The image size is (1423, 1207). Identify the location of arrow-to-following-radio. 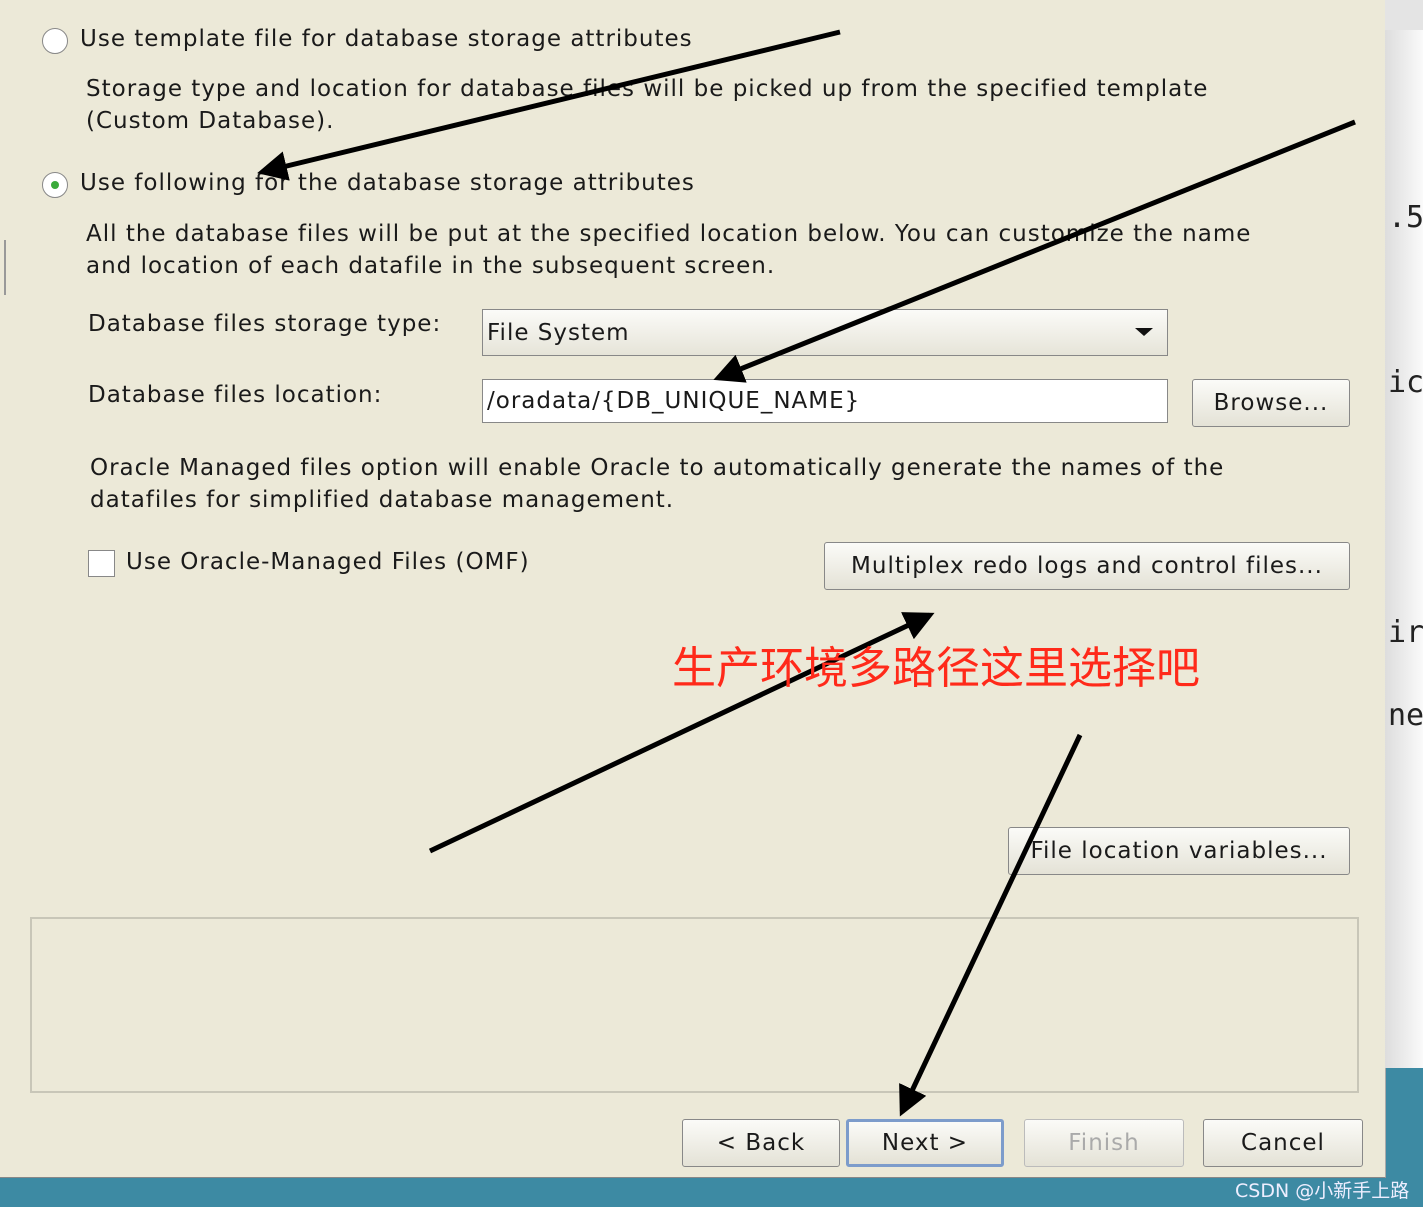
(549, 105).